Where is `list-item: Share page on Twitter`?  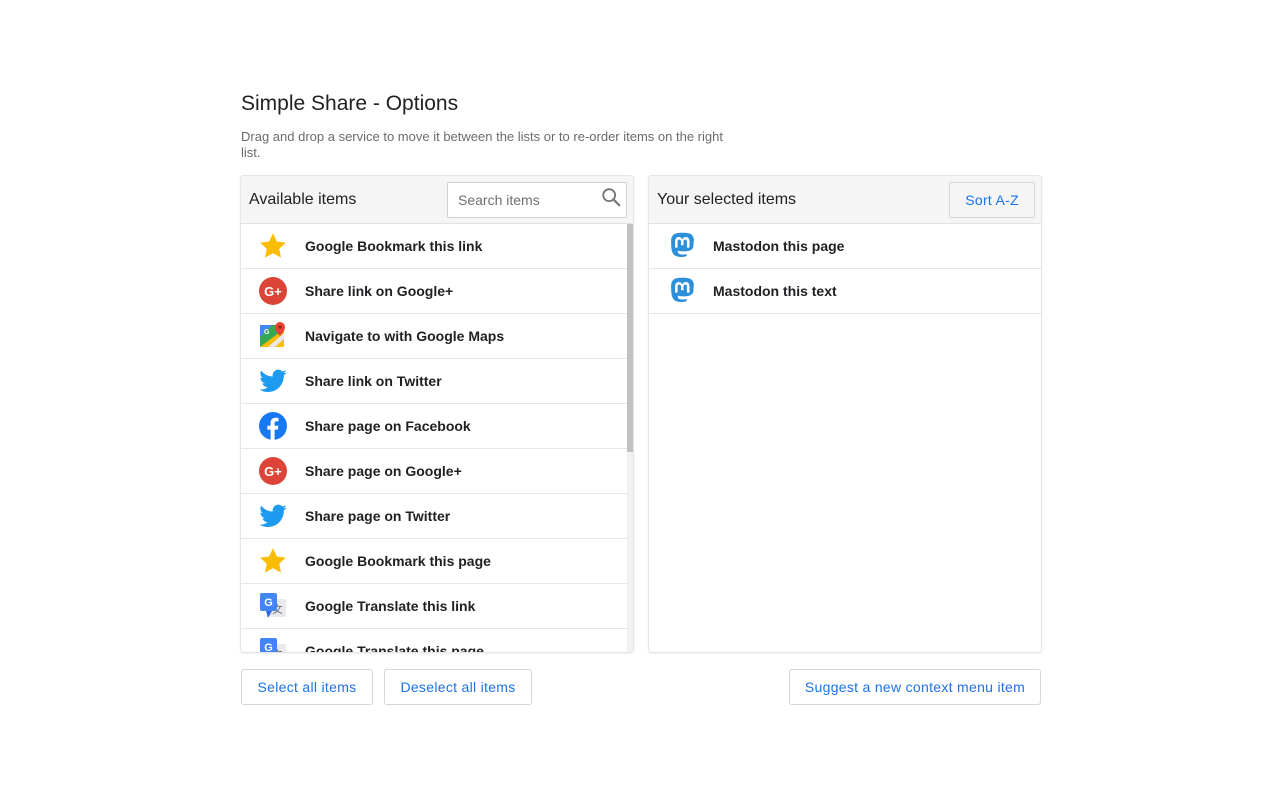 list-item: Share page on Twitter is located at coordinates (434, 516).